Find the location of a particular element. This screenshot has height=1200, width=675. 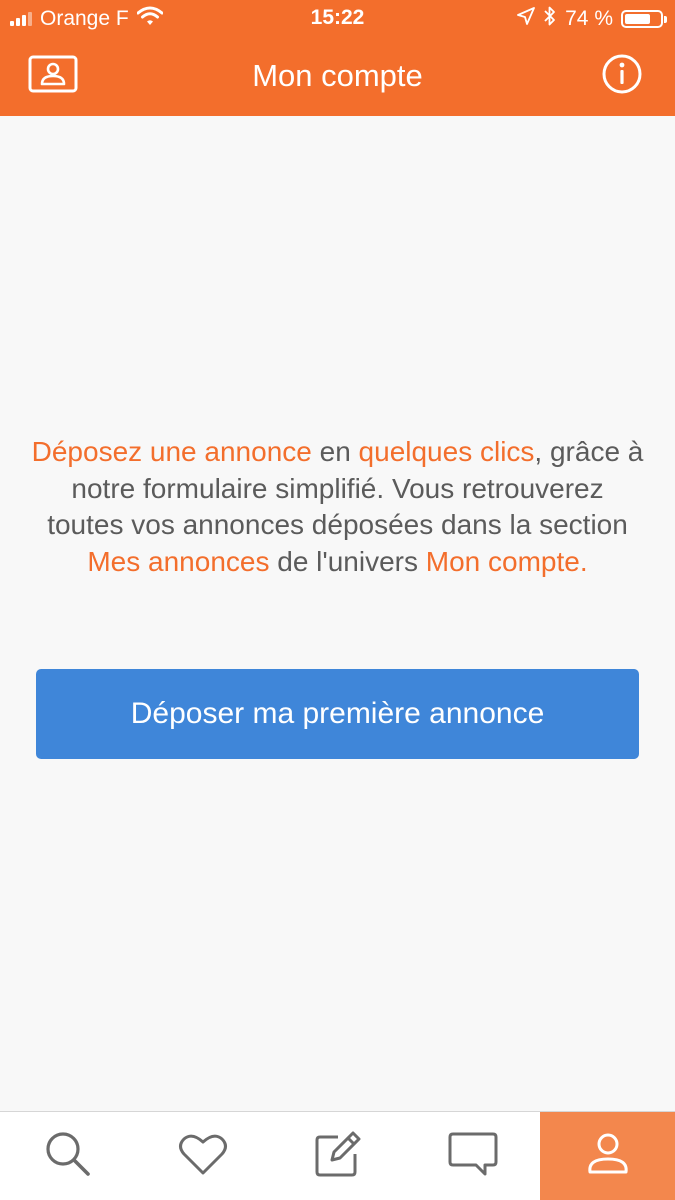

edit-icon is located at coordinates (338, 1156).